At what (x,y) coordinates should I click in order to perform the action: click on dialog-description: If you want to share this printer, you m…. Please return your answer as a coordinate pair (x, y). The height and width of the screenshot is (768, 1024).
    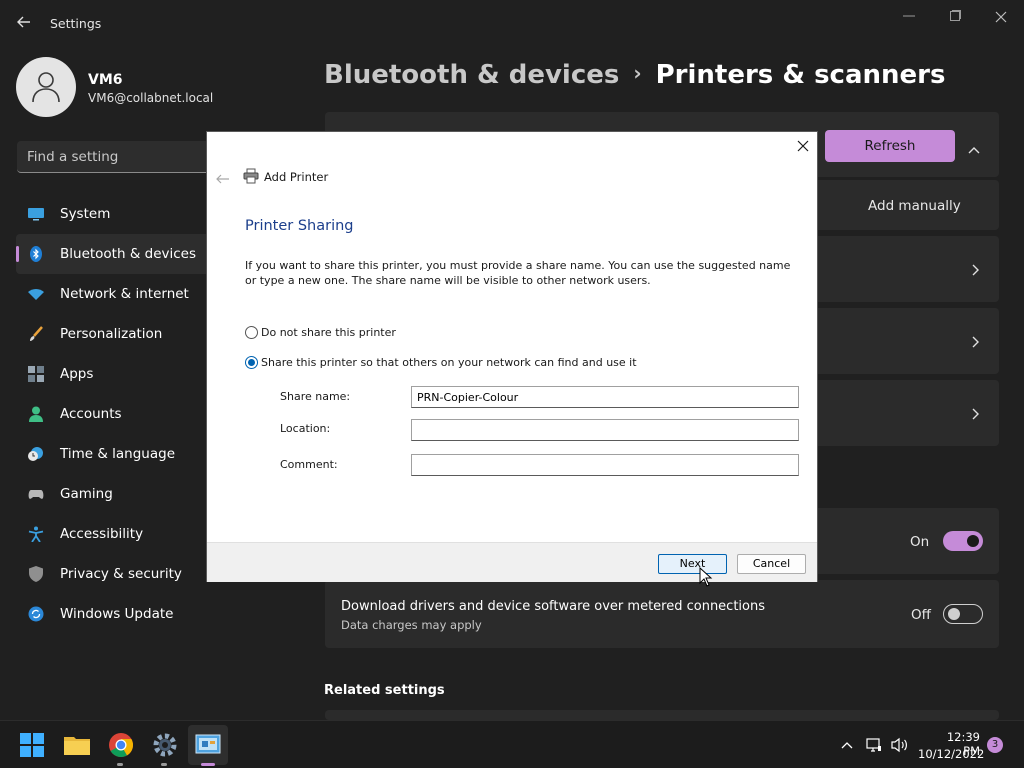
    Looking at the image, I should click on (518, 273).